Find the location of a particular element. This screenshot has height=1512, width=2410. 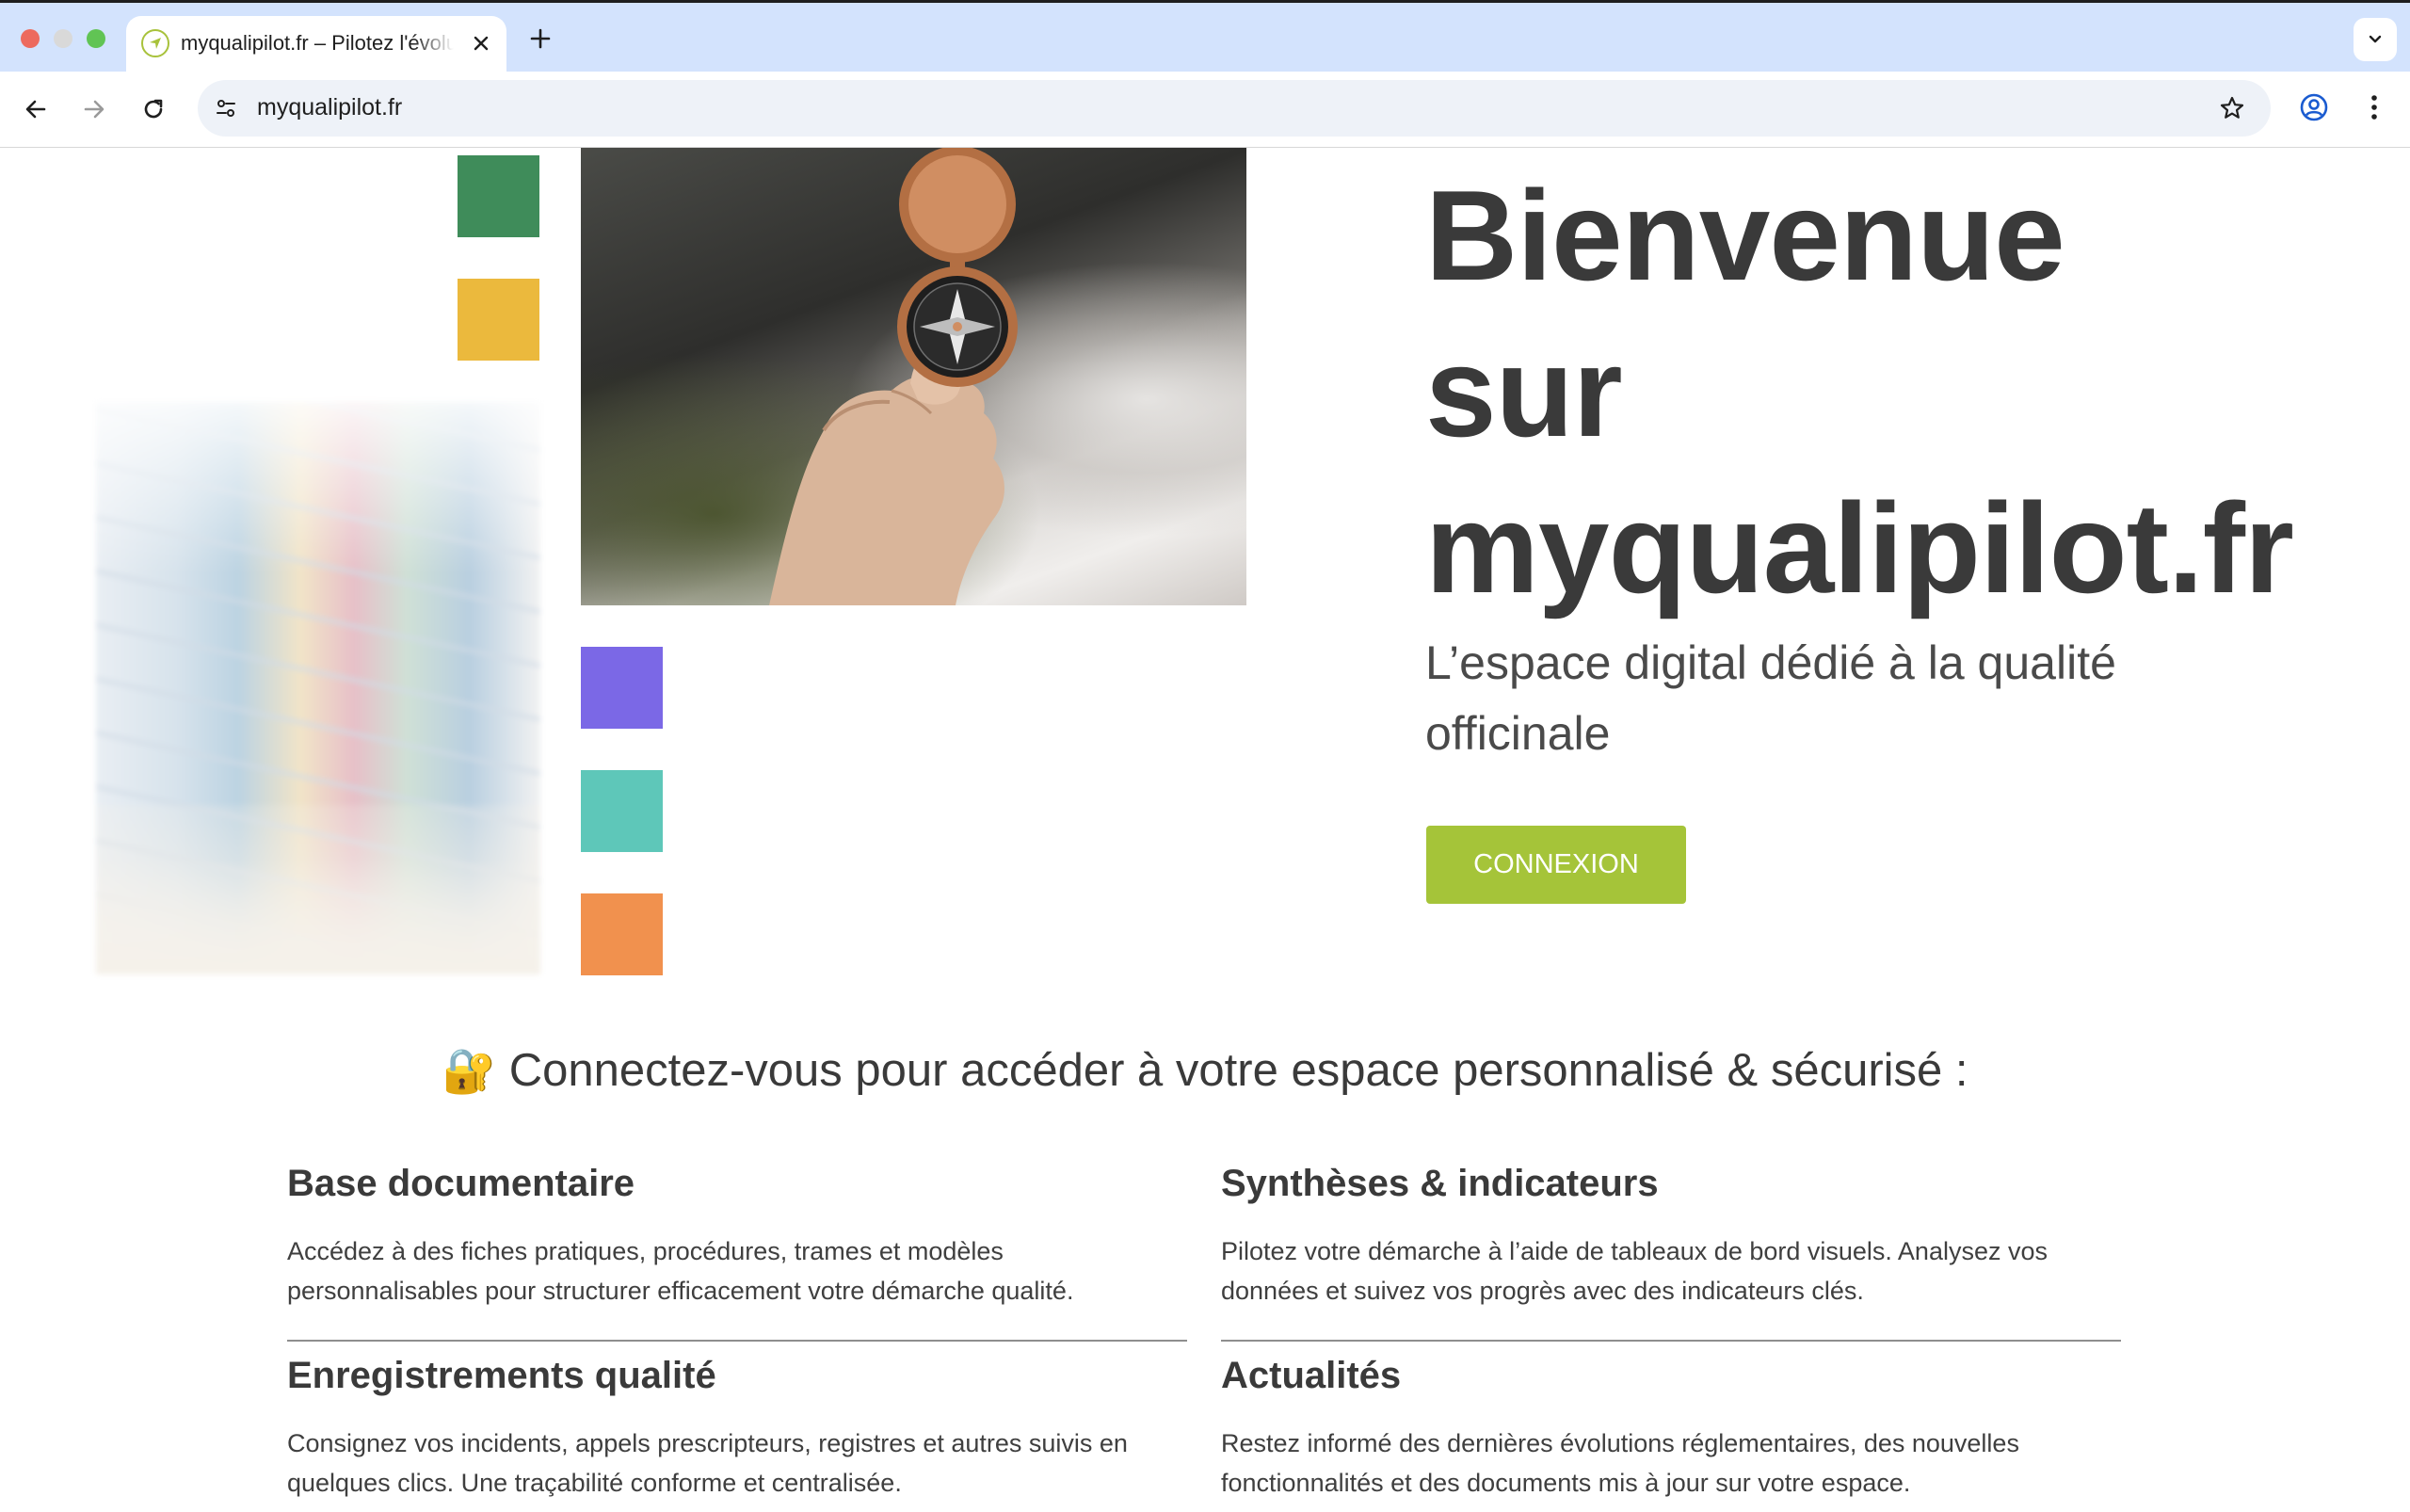

browser-tab: myqualipilot.fr – Pilotez l'évolution is located at coordinates (316, 45).